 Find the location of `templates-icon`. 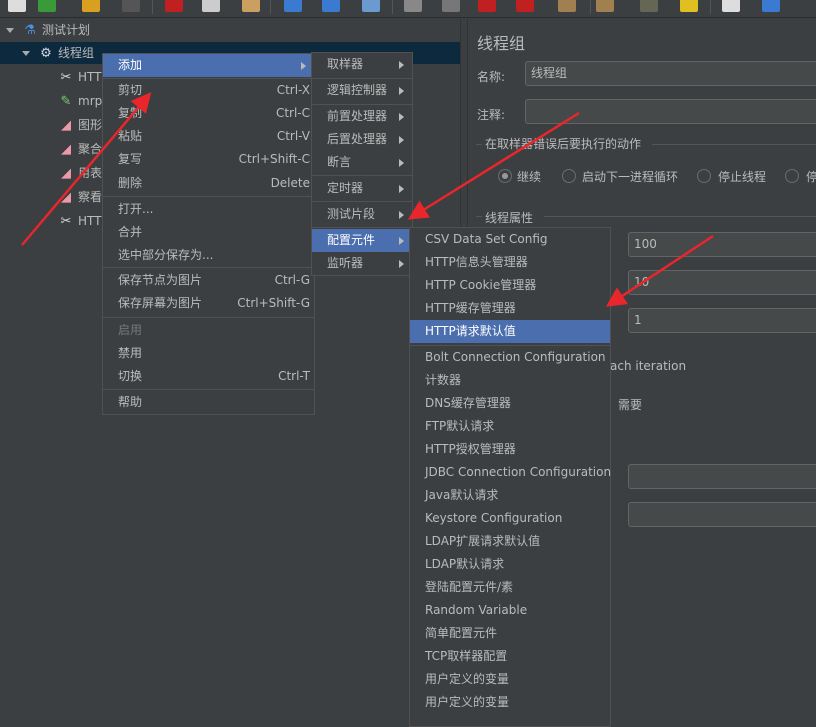

templates-icon is located at coordinates (47, 6).